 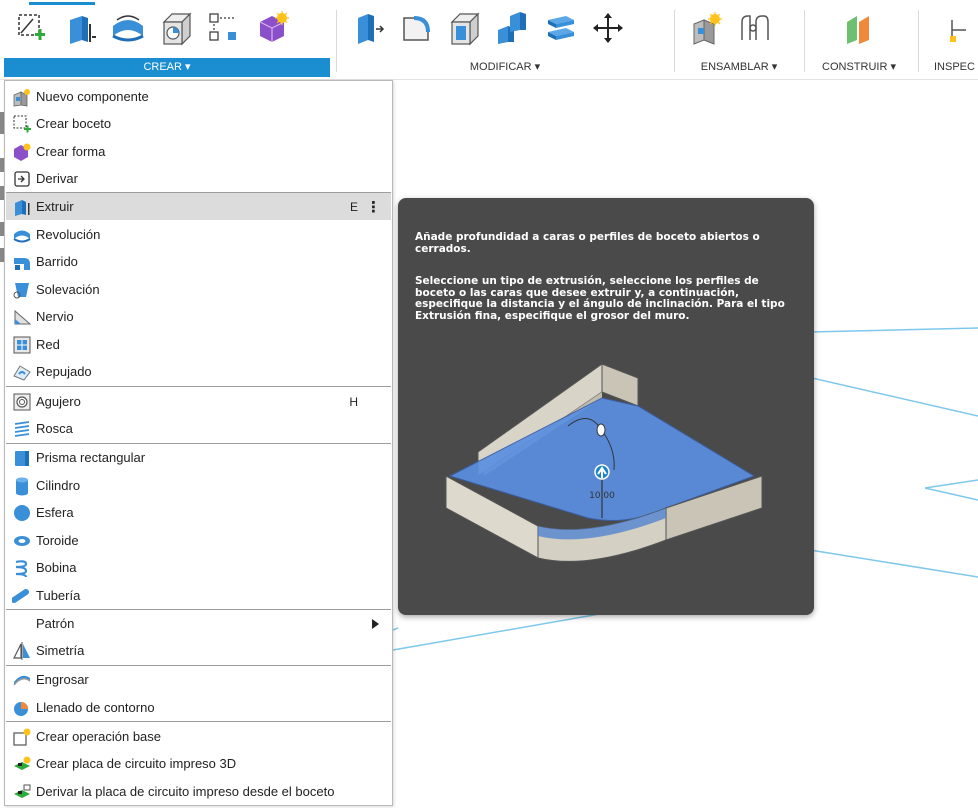 What do you see at coordinates (22, 179) in the screenshot?
I see `derive-icon` at bounding box center [22, 179].